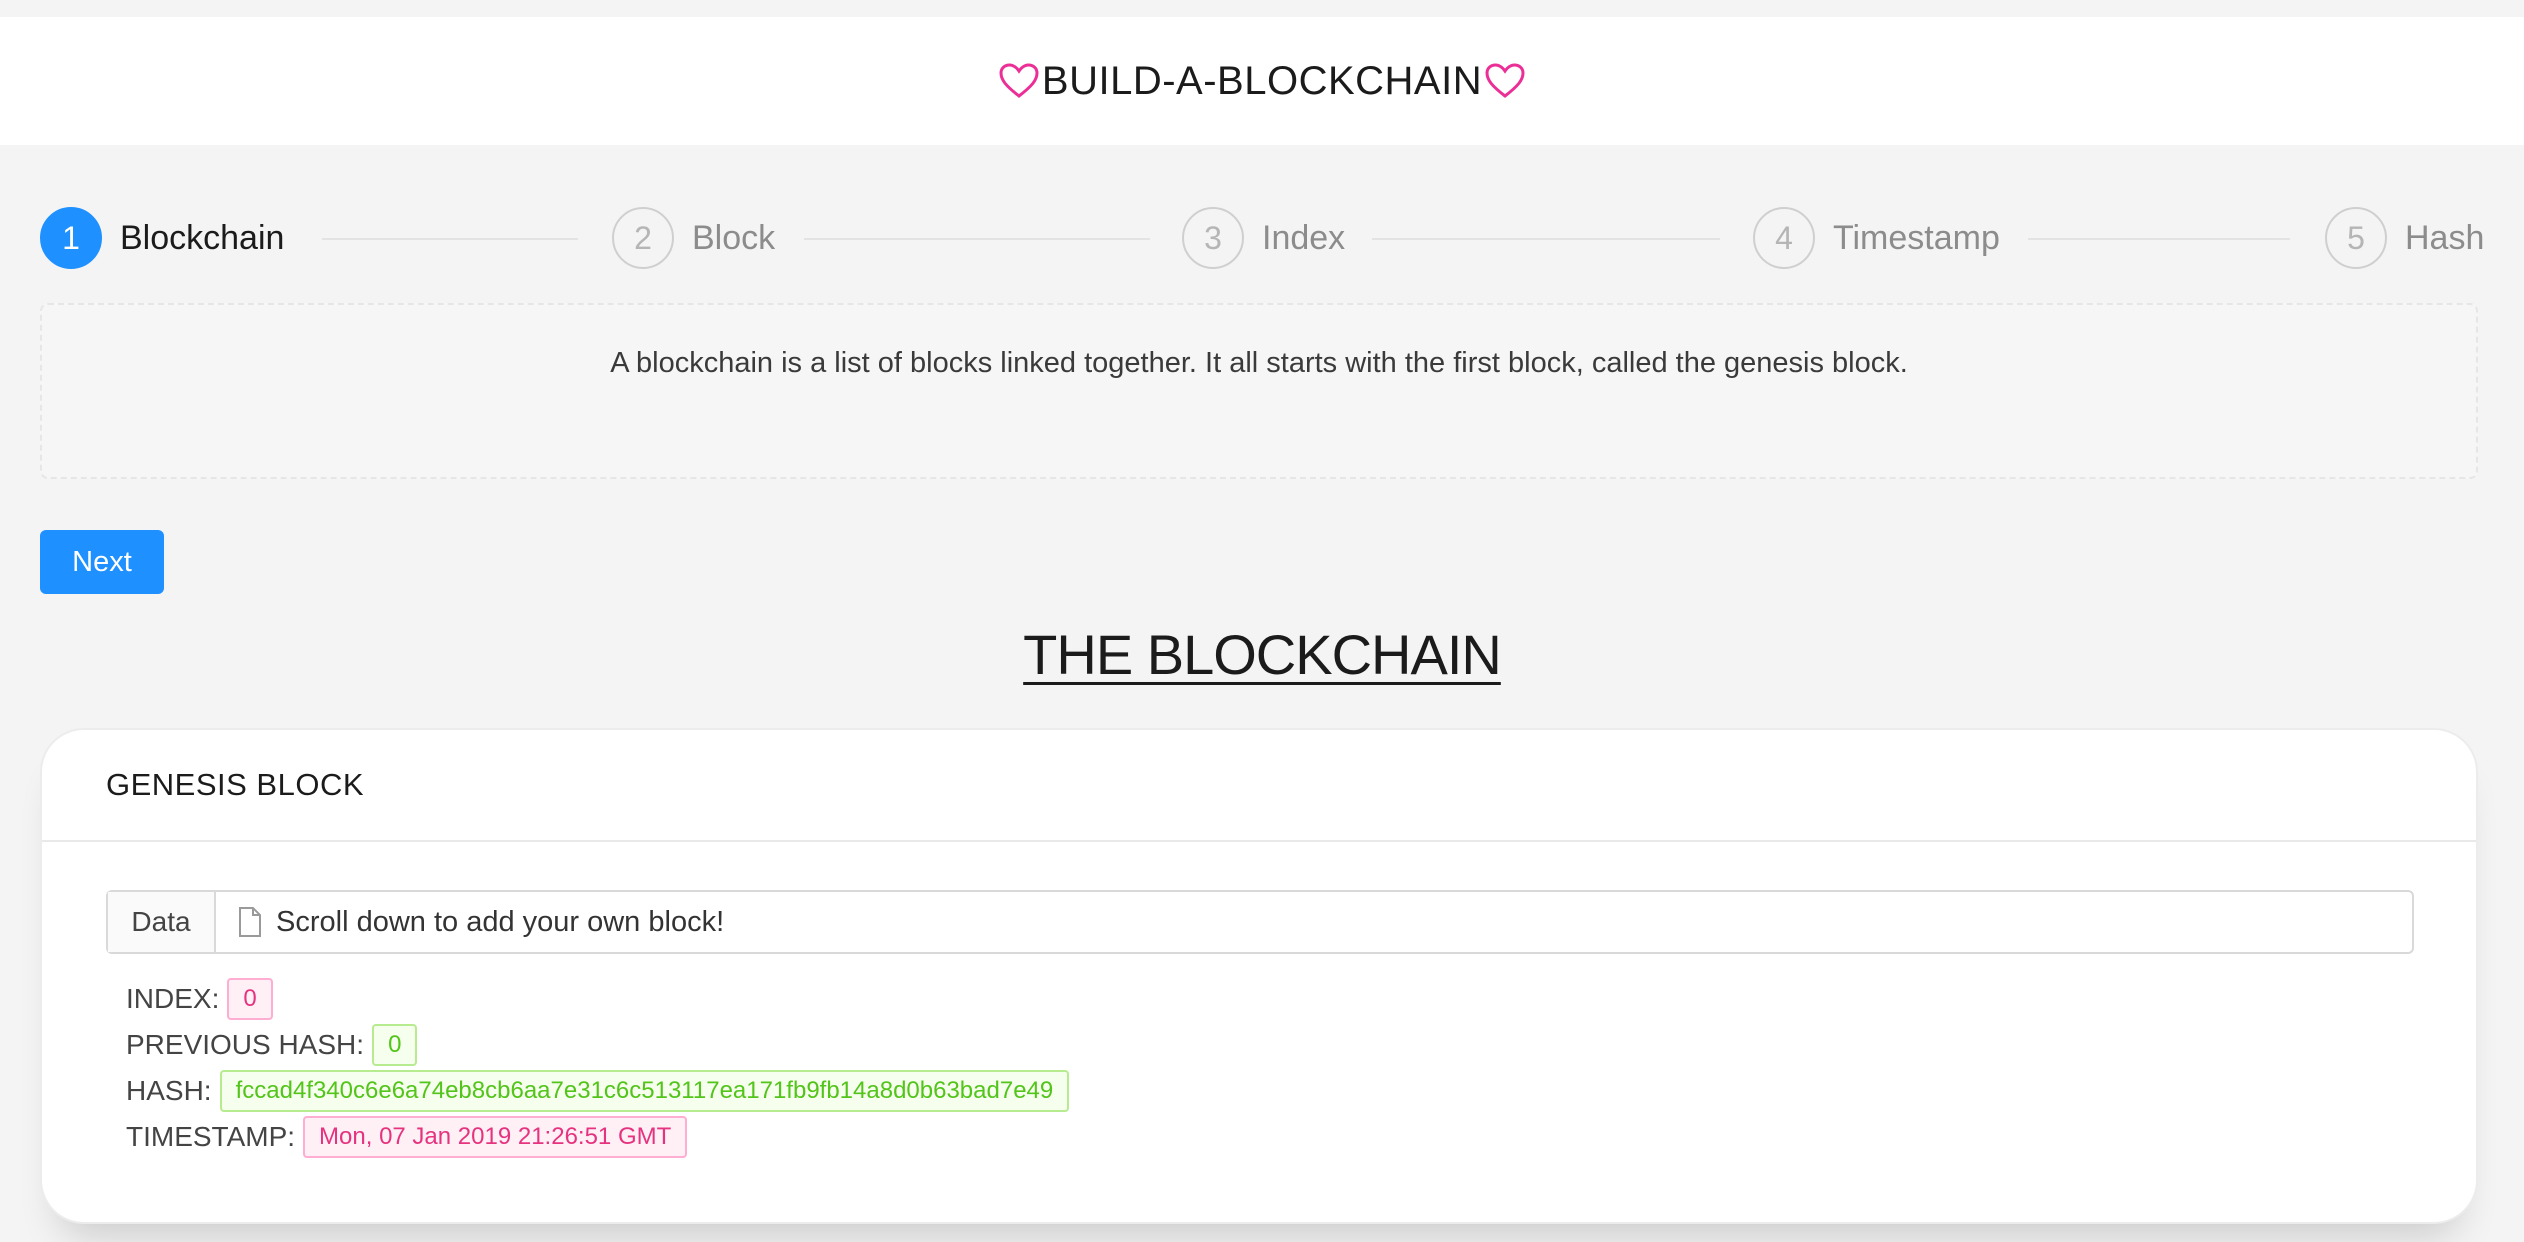  I want to click on step-label: Blockchain, so click(202, 237).